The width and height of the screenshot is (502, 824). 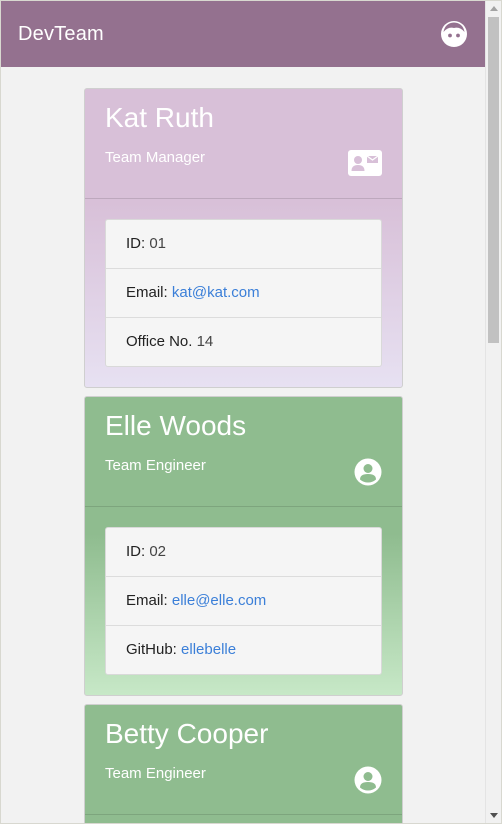 What do you see at coordinates (494, 815) in the screenshot?
I see `scroll-down-arrow-icon` at bounding box center [494, 815].